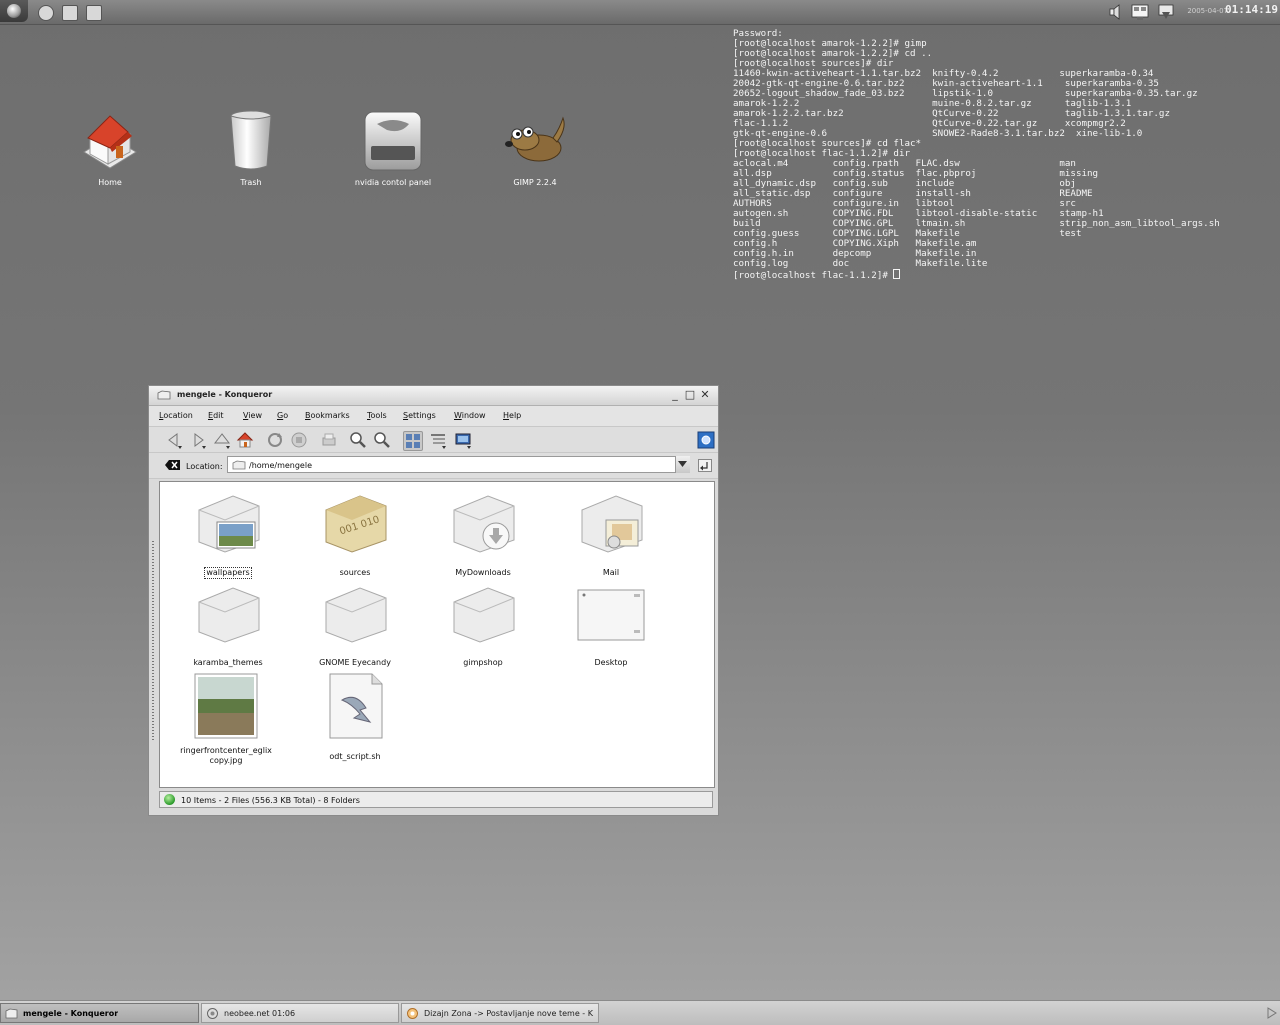 This screenshot has height=1025, width=1280. Describe the element at coordinates (251, 182) in the screenshot. I see `desktop-icon-label: Trash` at that location.